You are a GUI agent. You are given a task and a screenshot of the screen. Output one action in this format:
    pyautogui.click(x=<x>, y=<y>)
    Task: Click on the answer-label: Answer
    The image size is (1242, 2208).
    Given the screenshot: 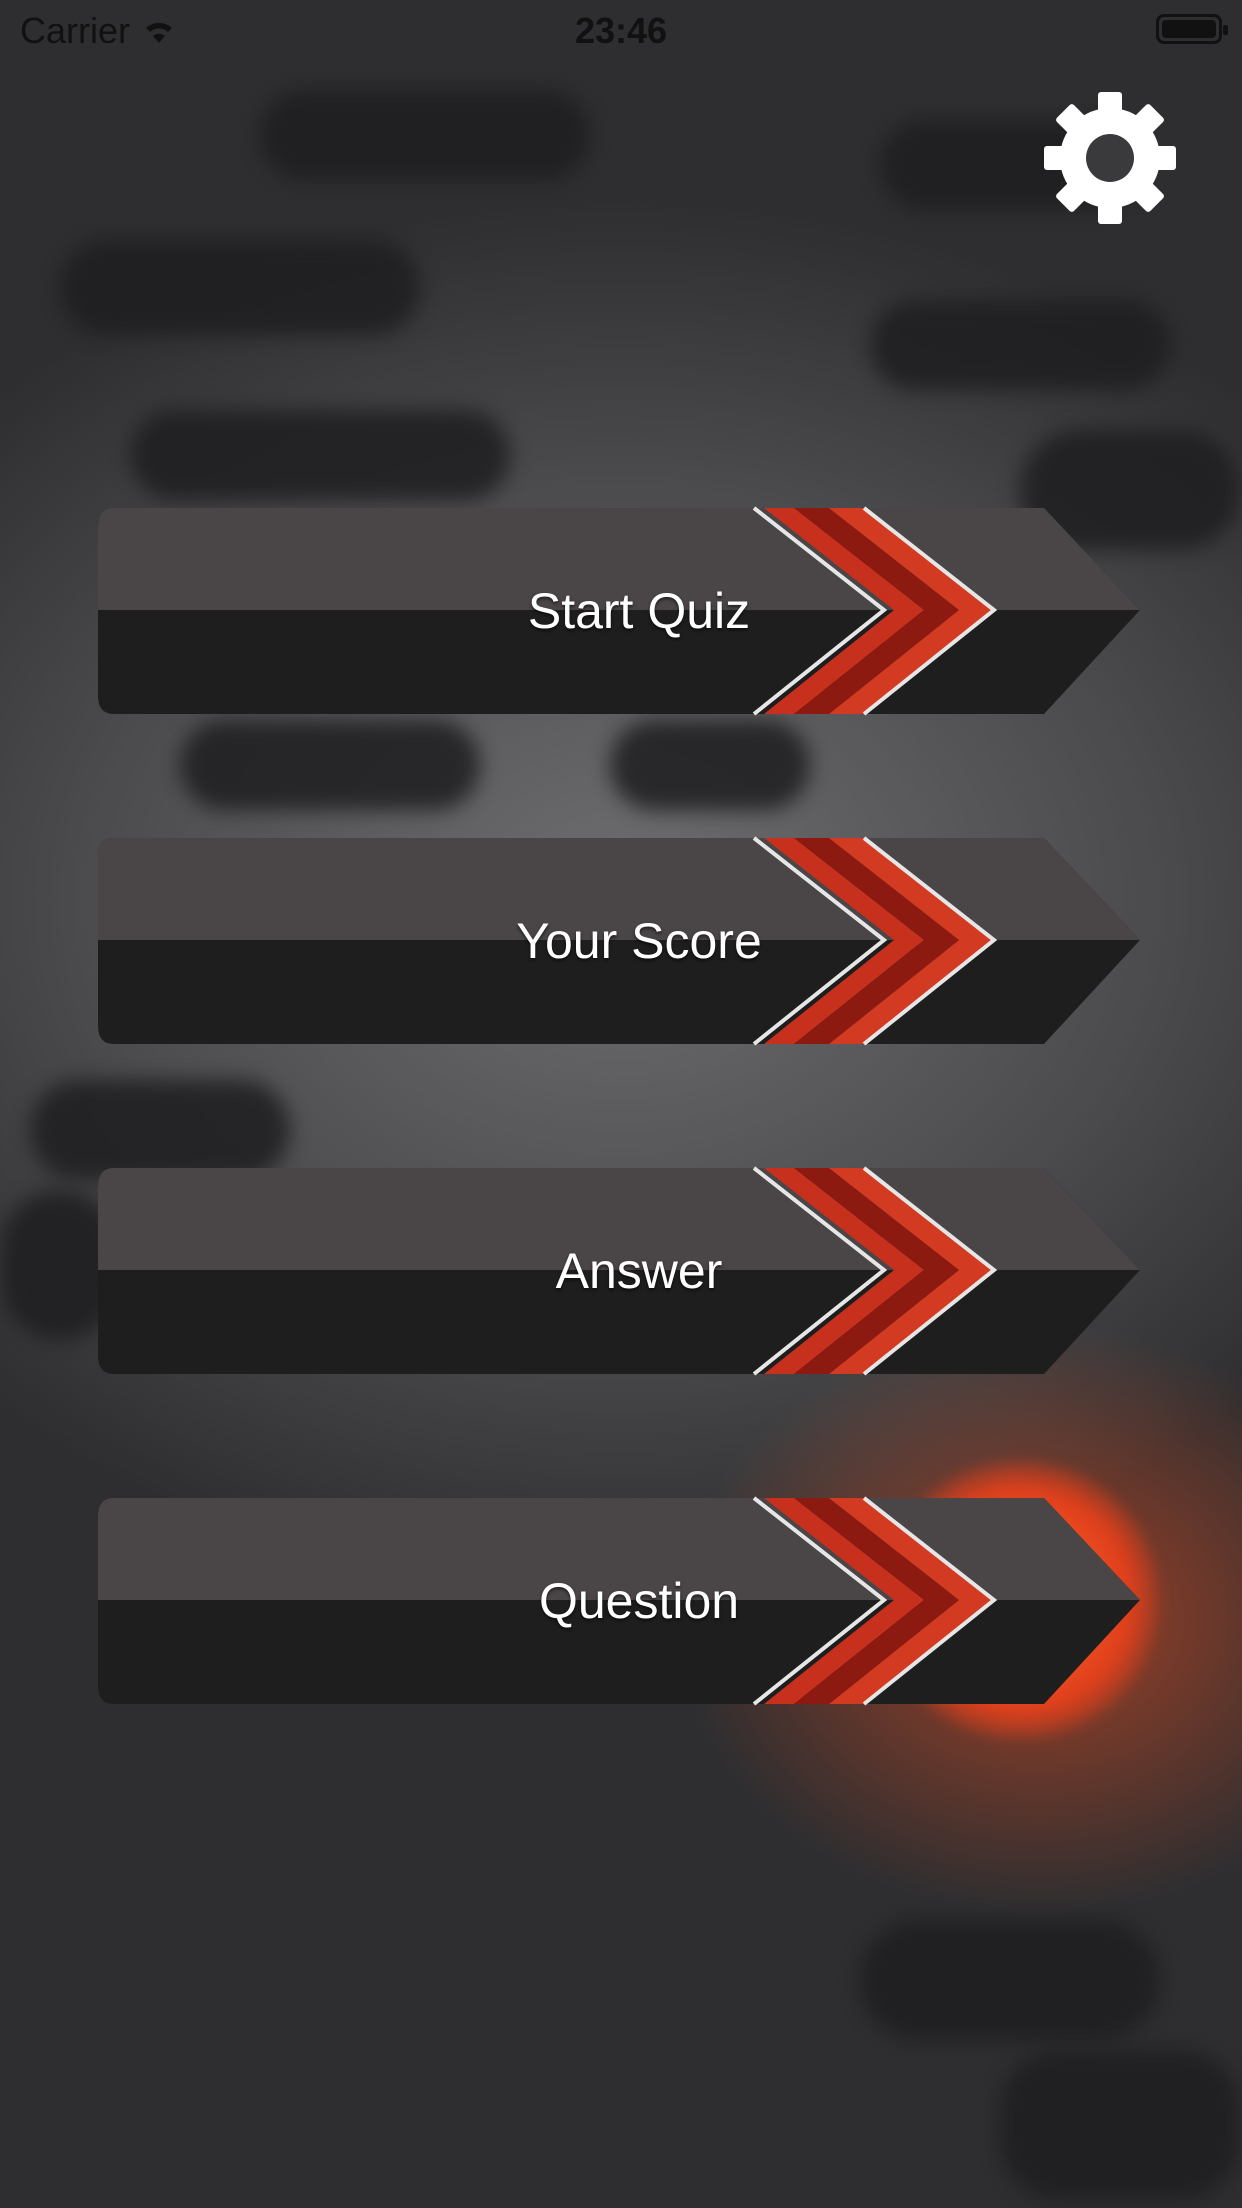 What is the action you would take?
    pyautogui.click(x=639, y=1271)
    